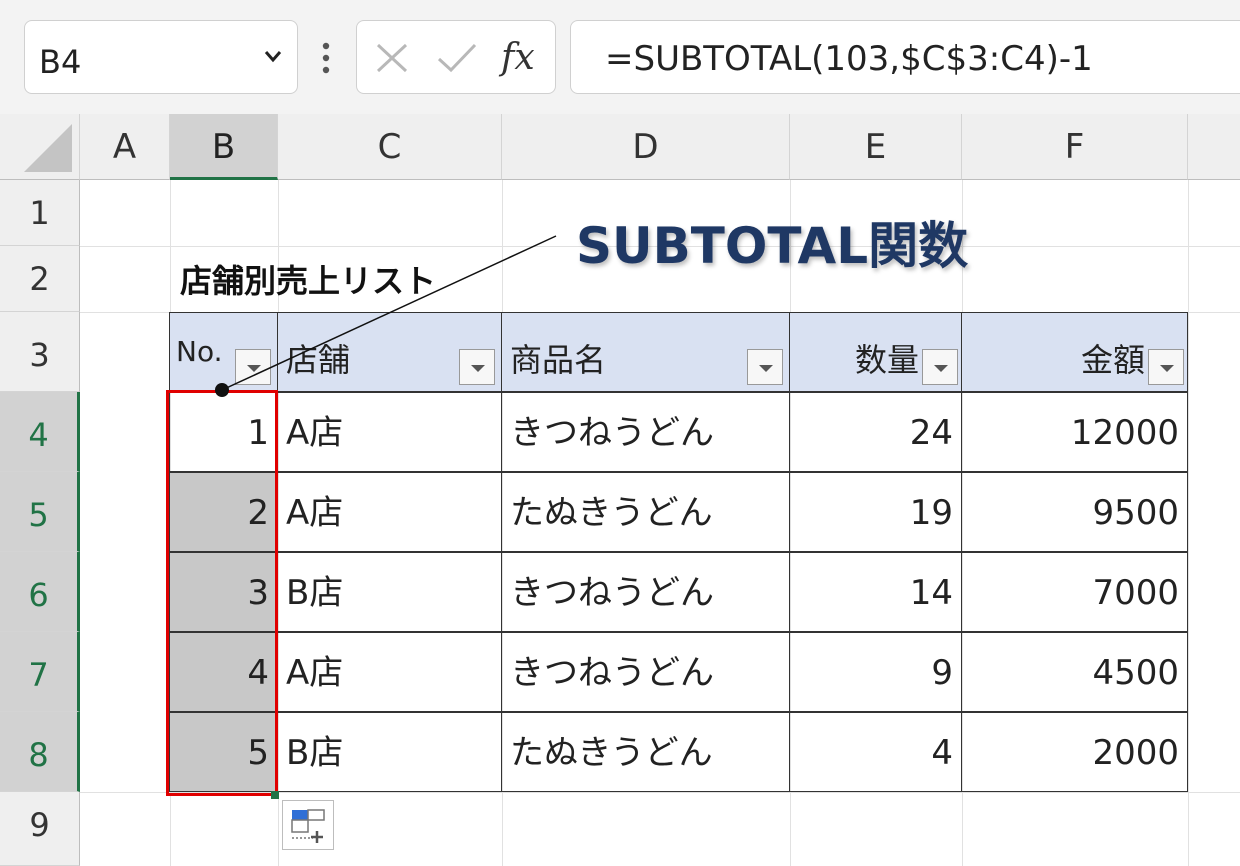 Image resolution: width=1240 pixels, height=866 pixels. Describe the element at coordinates (875, 512) in the screenshot. I see `cell-qty: 19` at that location.